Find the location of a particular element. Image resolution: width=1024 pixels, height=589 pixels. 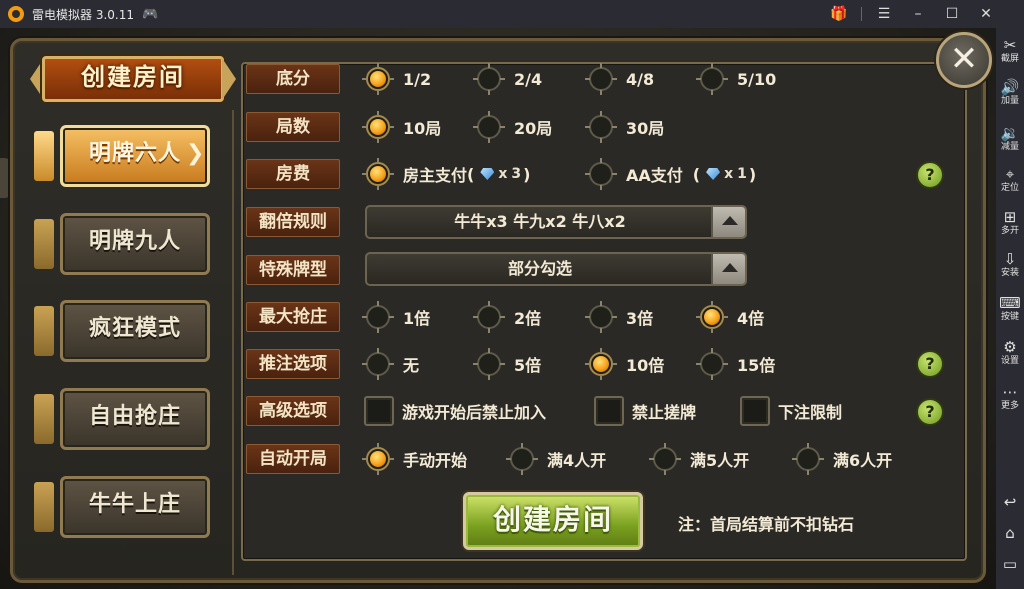

special-hands-dropdown: 部分勾选 is located at coordinates (556, 269).